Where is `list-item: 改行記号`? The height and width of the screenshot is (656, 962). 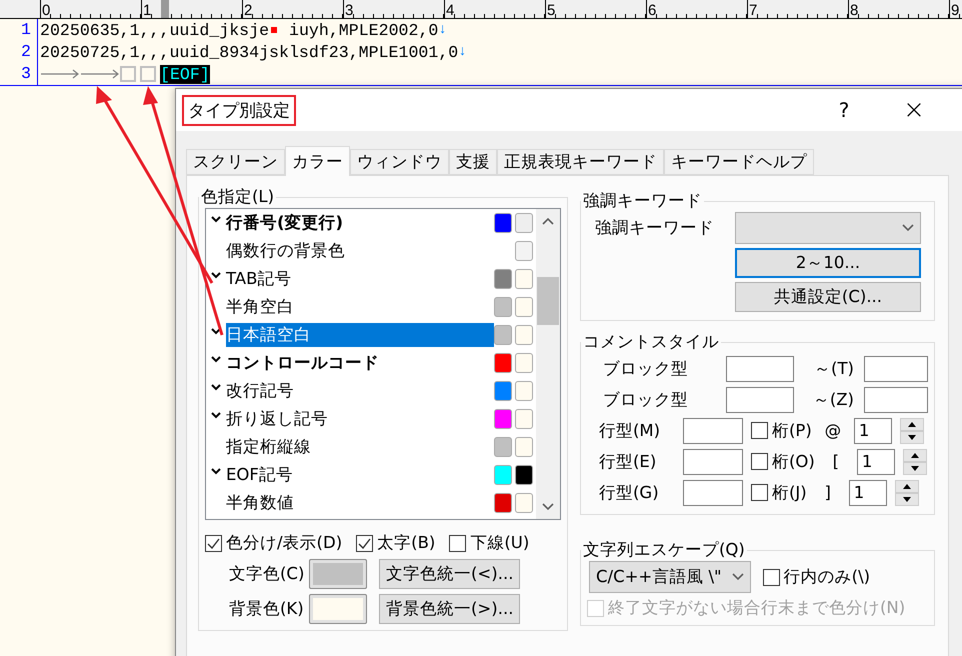
list-item: 改行記号 is located at coordinates (360, 391).